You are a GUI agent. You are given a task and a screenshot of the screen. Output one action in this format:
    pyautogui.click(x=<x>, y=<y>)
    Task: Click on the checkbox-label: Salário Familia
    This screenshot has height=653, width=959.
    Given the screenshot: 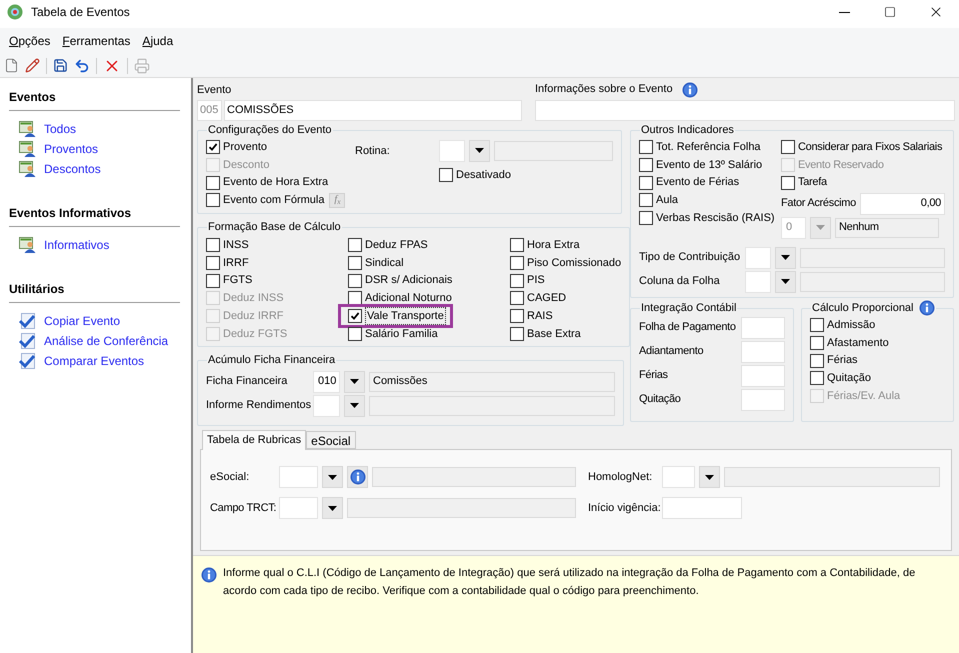 What is the action you would take?
    pyautogui.click(x=401, y=334)
    